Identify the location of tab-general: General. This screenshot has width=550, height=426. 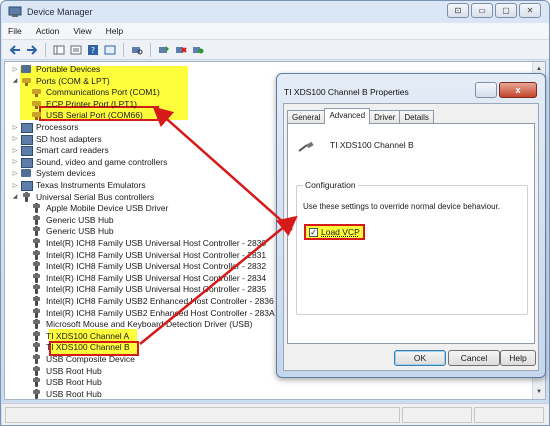
(306, 117).